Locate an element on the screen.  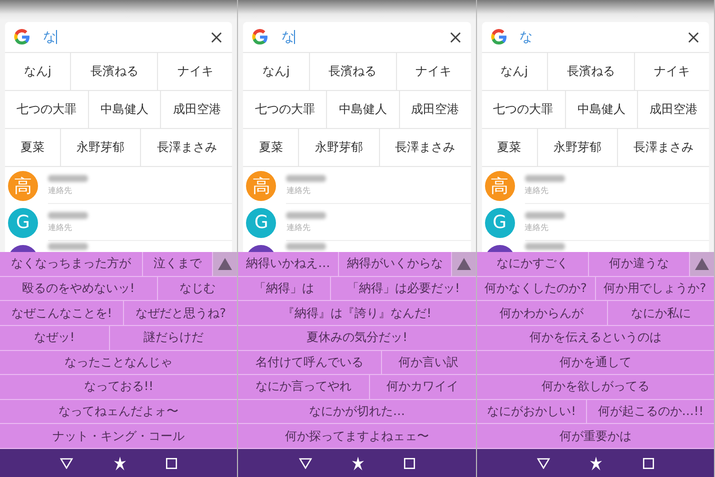
candidate-key: 何か言い訳 is located at coordinates (429, 362).